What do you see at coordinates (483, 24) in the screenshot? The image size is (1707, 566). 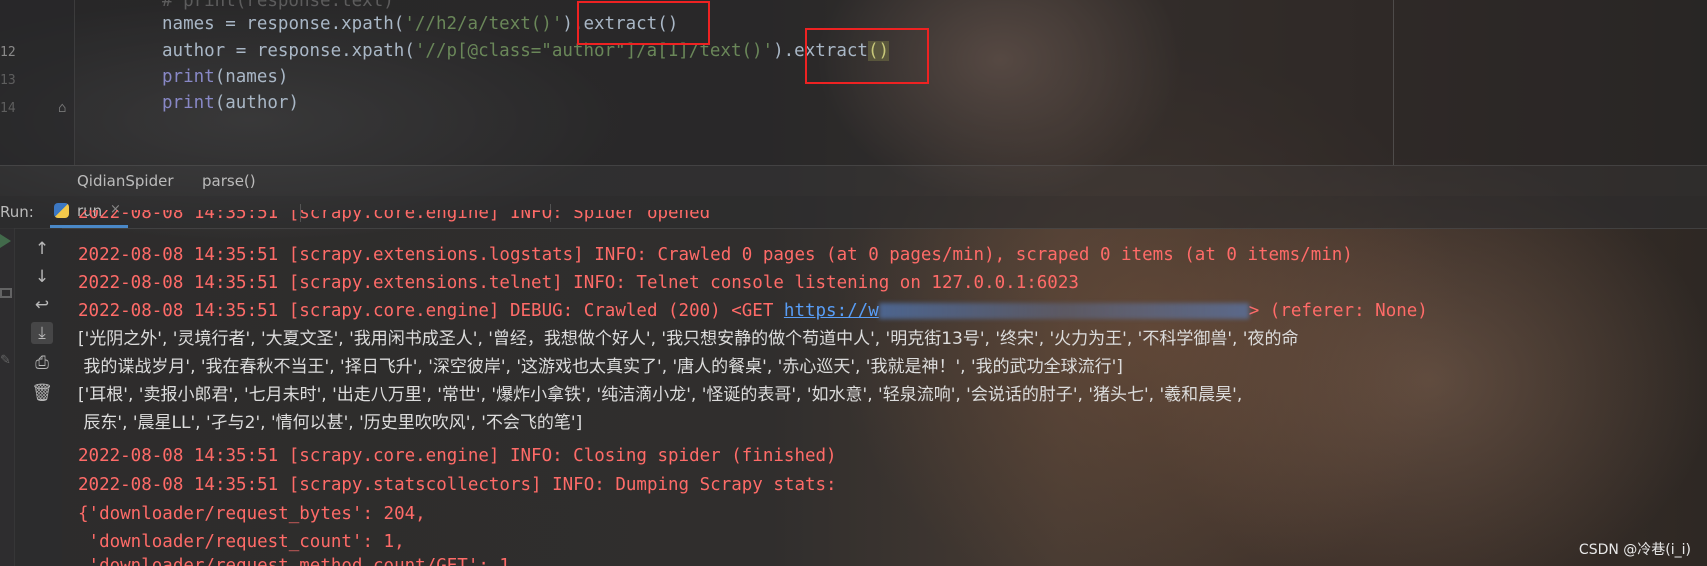 I see `code-string: '//h2/a/text()'` at bounding box center [483, 24].